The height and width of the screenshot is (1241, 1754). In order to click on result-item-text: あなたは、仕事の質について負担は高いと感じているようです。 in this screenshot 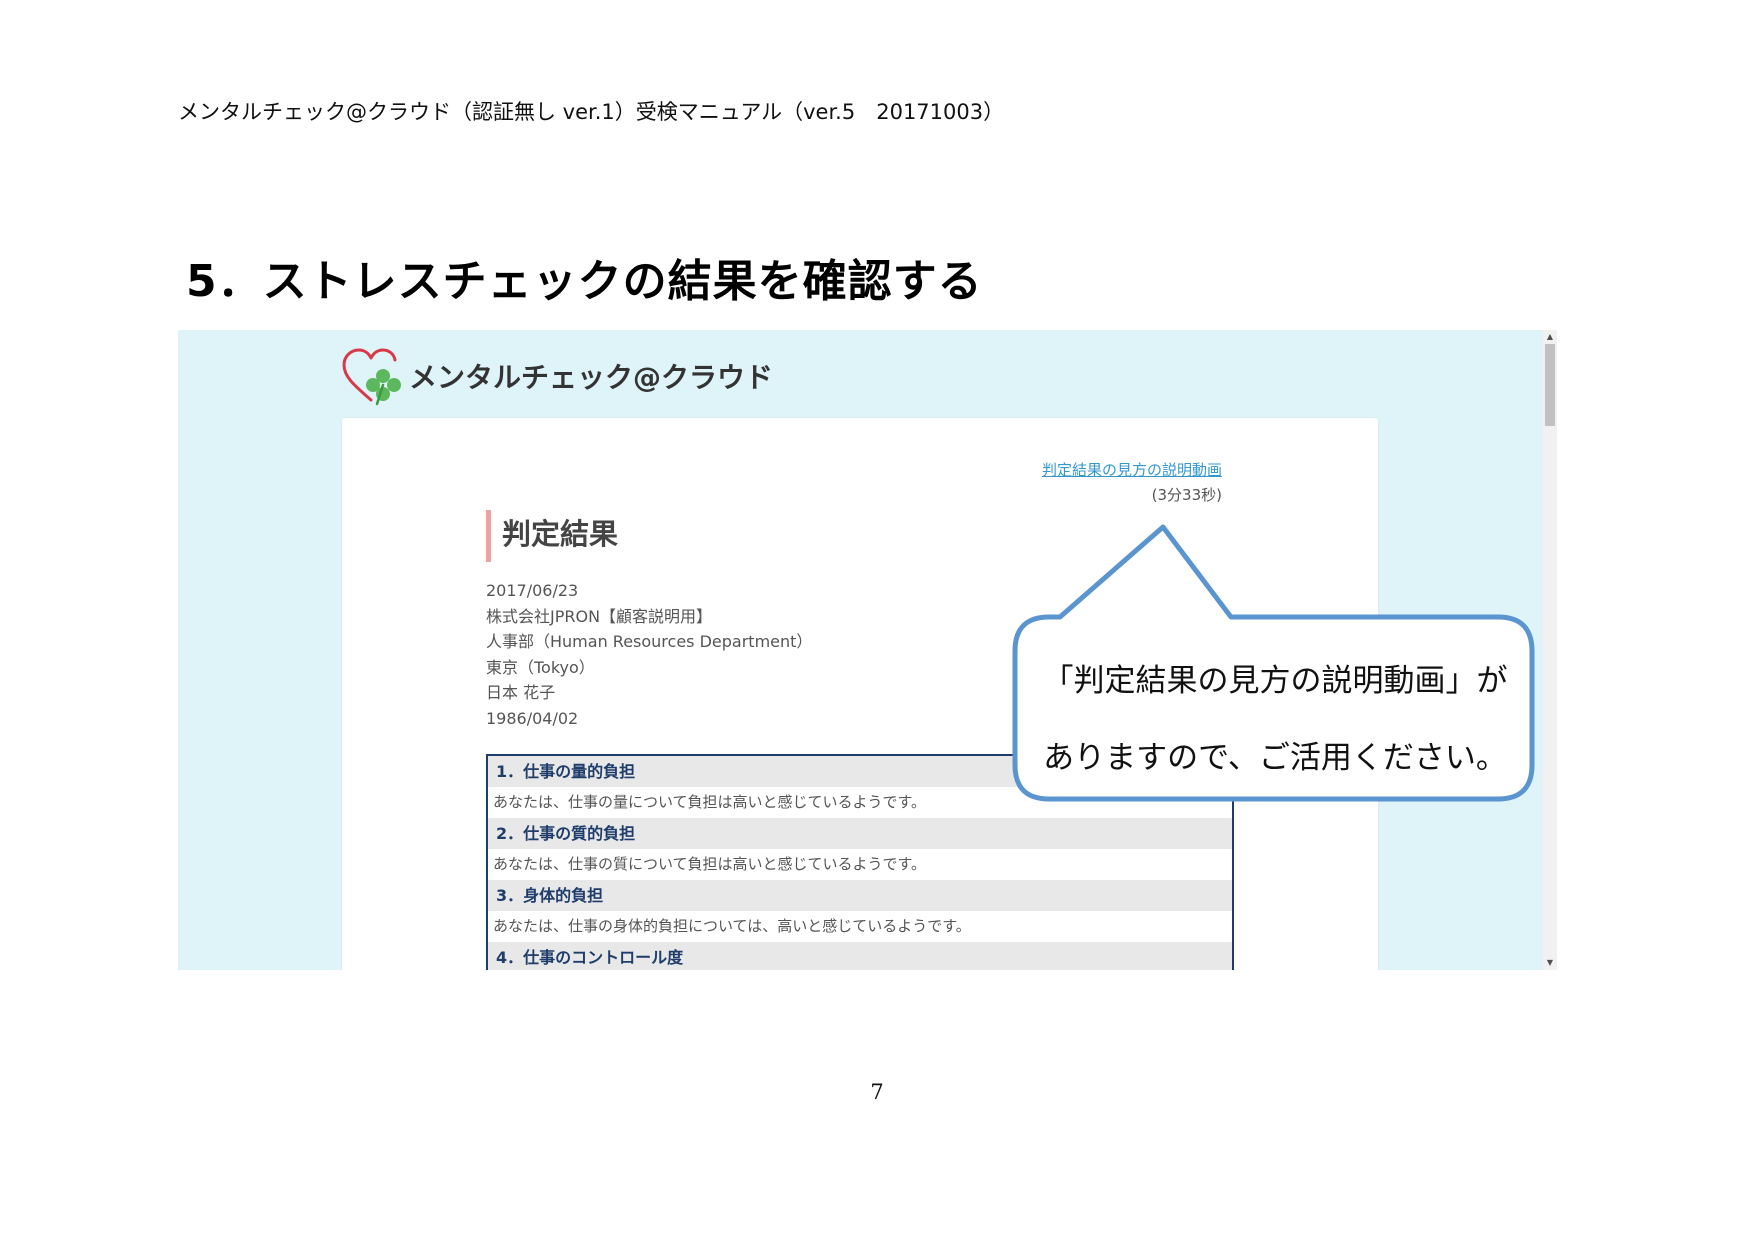, I will do `click(860, 864)`.